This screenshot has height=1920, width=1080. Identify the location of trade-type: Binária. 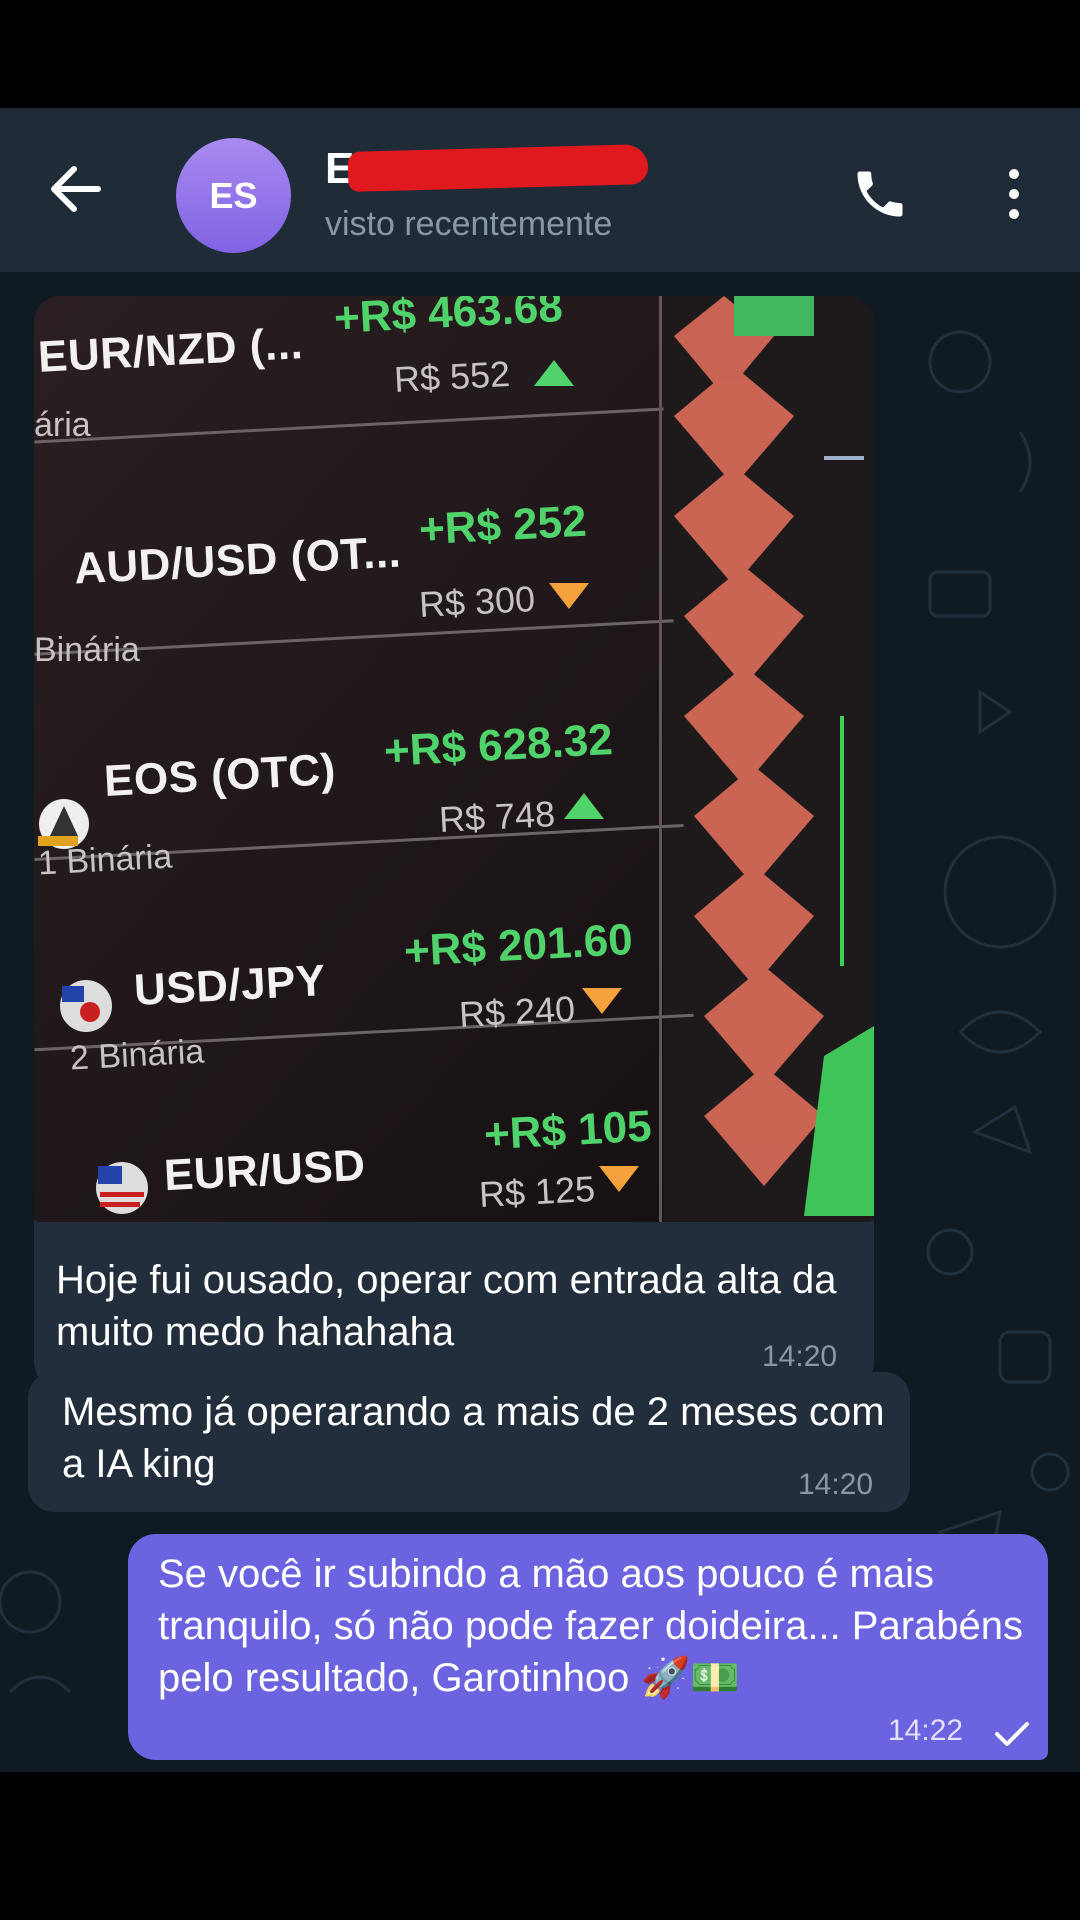
(87, 650).